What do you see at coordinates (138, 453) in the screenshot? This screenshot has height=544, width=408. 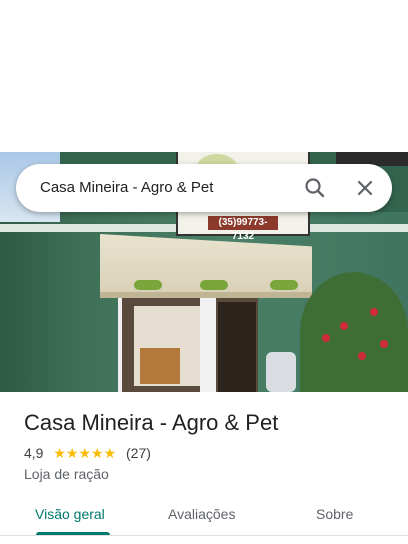 I see `review-count: (27)` at bounding box center [138, 453].